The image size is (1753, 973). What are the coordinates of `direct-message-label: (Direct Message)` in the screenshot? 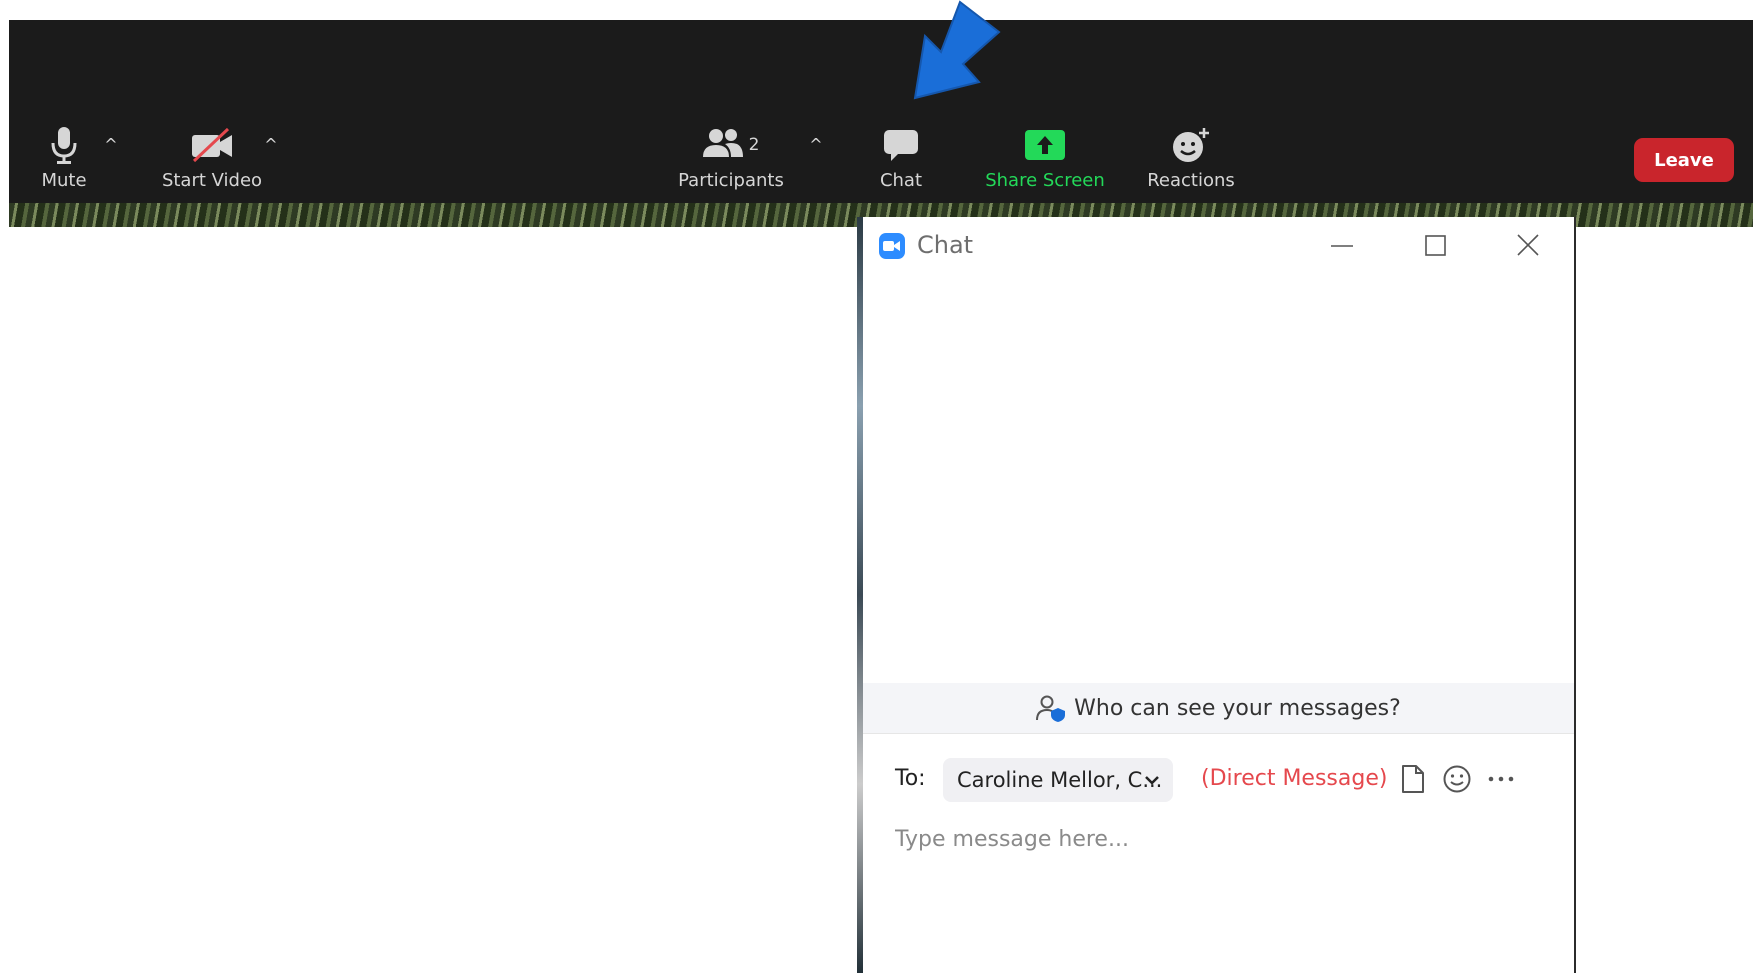 It's located at (1294, 778).